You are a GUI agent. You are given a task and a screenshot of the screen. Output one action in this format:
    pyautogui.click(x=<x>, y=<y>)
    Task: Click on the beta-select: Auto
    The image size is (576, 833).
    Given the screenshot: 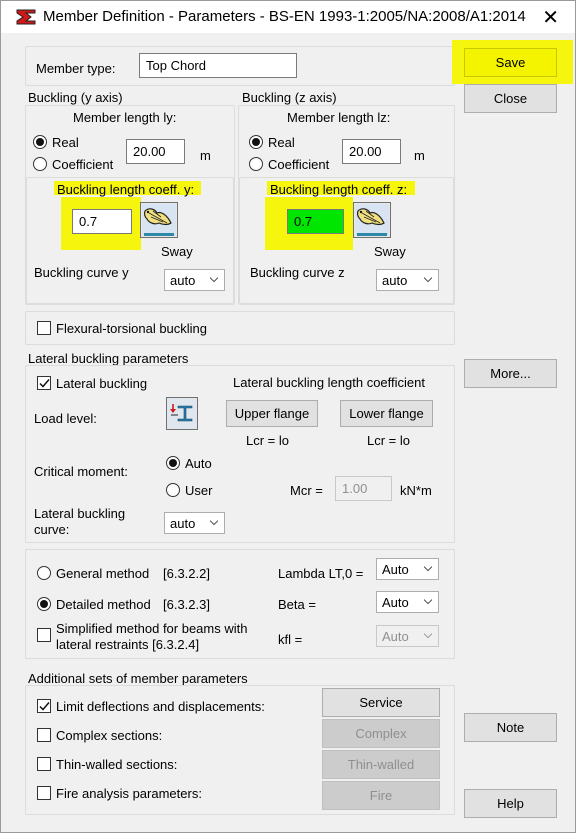 What is the action you would take?
    pyautogui.click(x=407, y=602)
    